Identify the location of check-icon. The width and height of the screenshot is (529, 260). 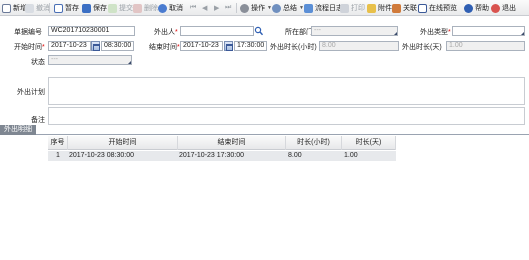
(112, 8).